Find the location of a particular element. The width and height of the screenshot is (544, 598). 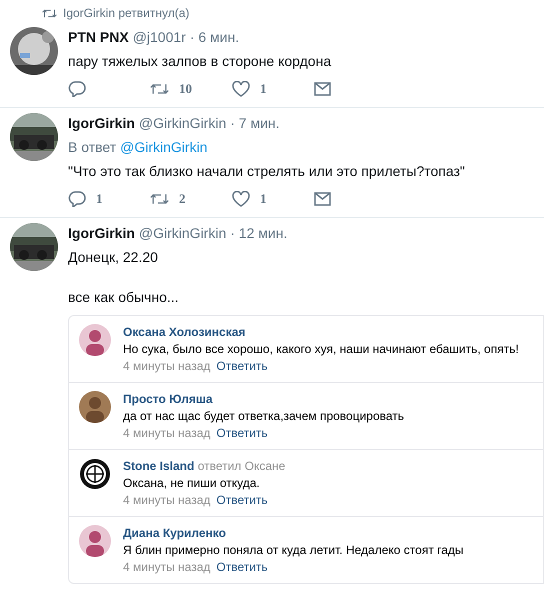

comment-author: Stone Island is located at coordinates (158, 466).